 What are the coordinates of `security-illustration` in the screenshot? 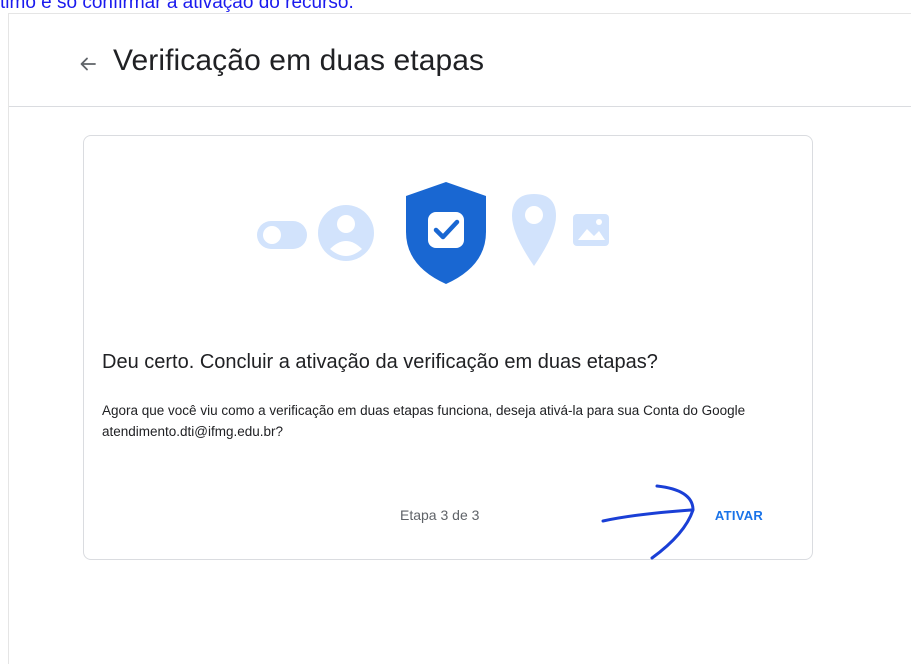 It's located at (433, 233).